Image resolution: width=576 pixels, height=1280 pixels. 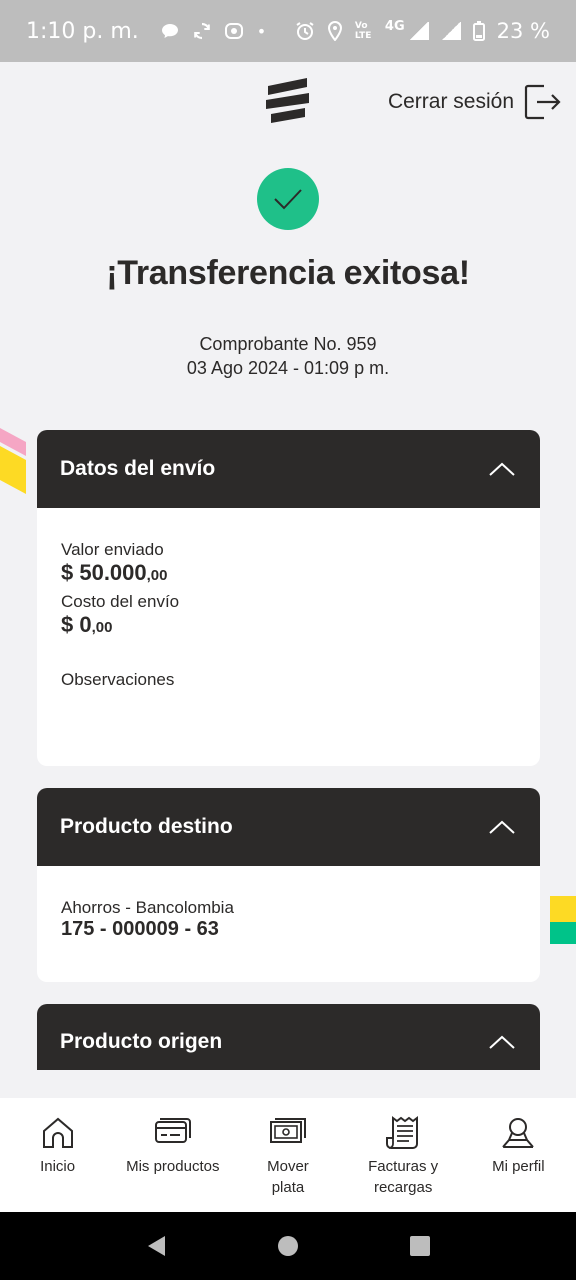 What do you see at coordinates (288, 625) in the screenshot?
I see `cost-amount: $ 0,00` at bounding box center [288, 625].